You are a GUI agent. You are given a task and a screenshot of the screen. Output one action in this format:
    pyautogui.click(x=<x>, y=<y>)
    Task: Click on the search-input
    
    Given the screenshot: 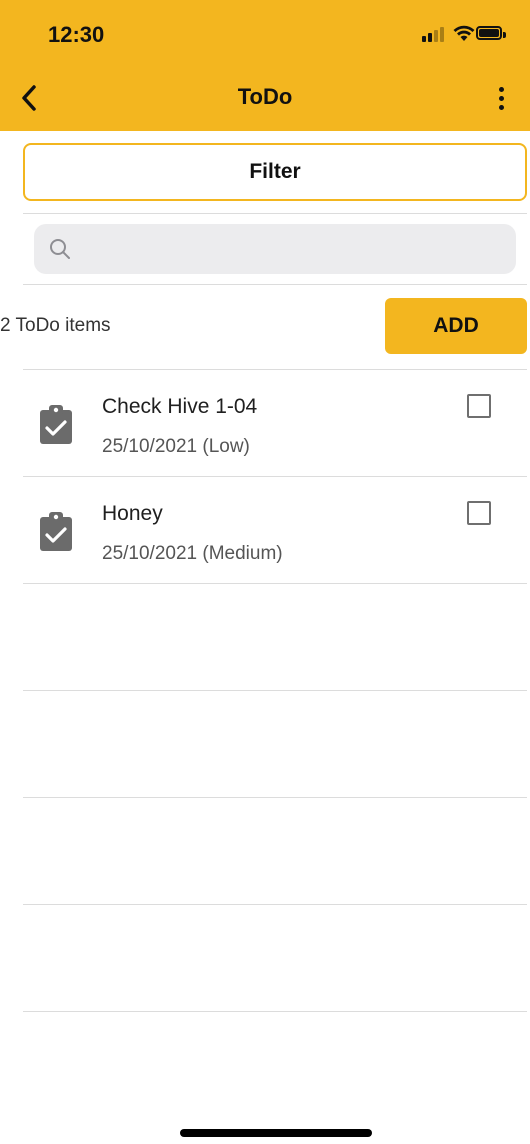 What is the action you would take?
    pyautogui.click(x=294, y=250)
    